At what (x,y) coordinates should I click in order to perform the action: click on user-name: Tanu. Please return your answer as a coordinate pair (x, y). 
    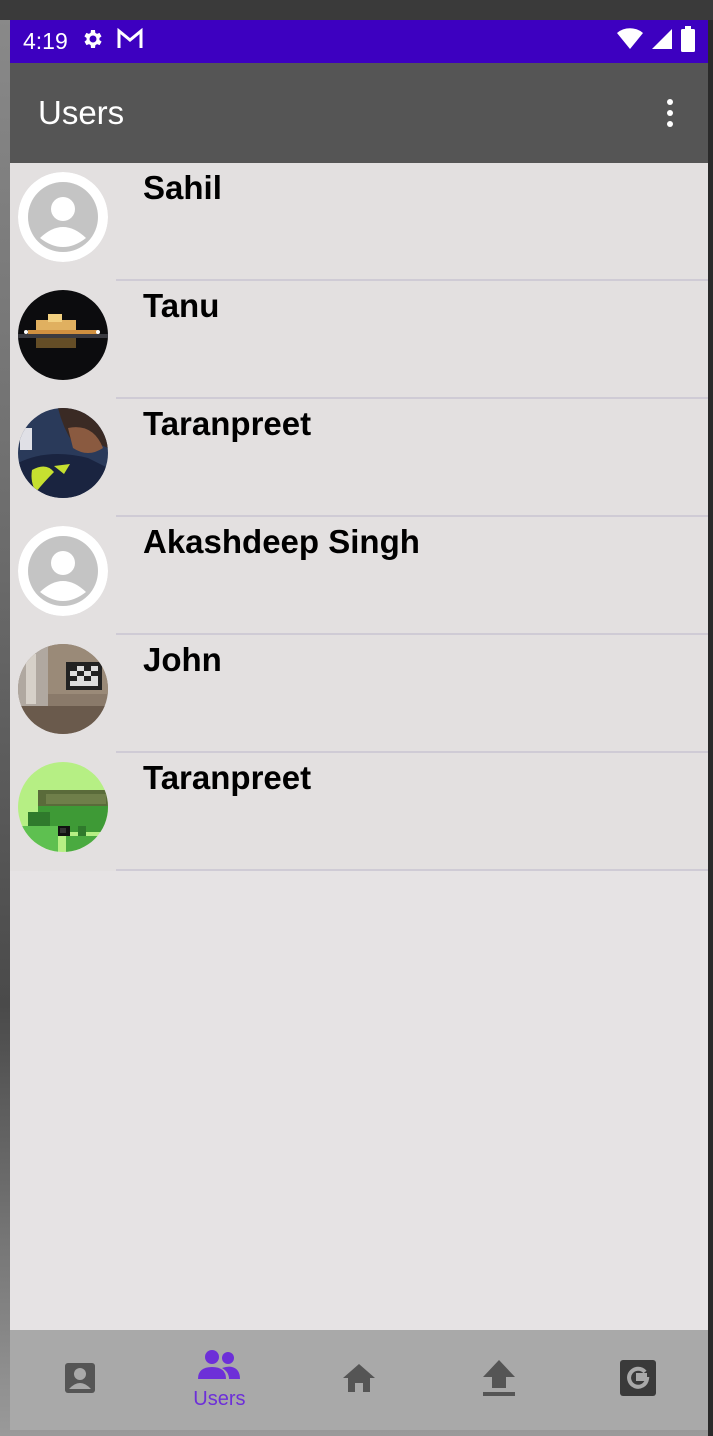
    Looking at the image, I should click on (181, 305).